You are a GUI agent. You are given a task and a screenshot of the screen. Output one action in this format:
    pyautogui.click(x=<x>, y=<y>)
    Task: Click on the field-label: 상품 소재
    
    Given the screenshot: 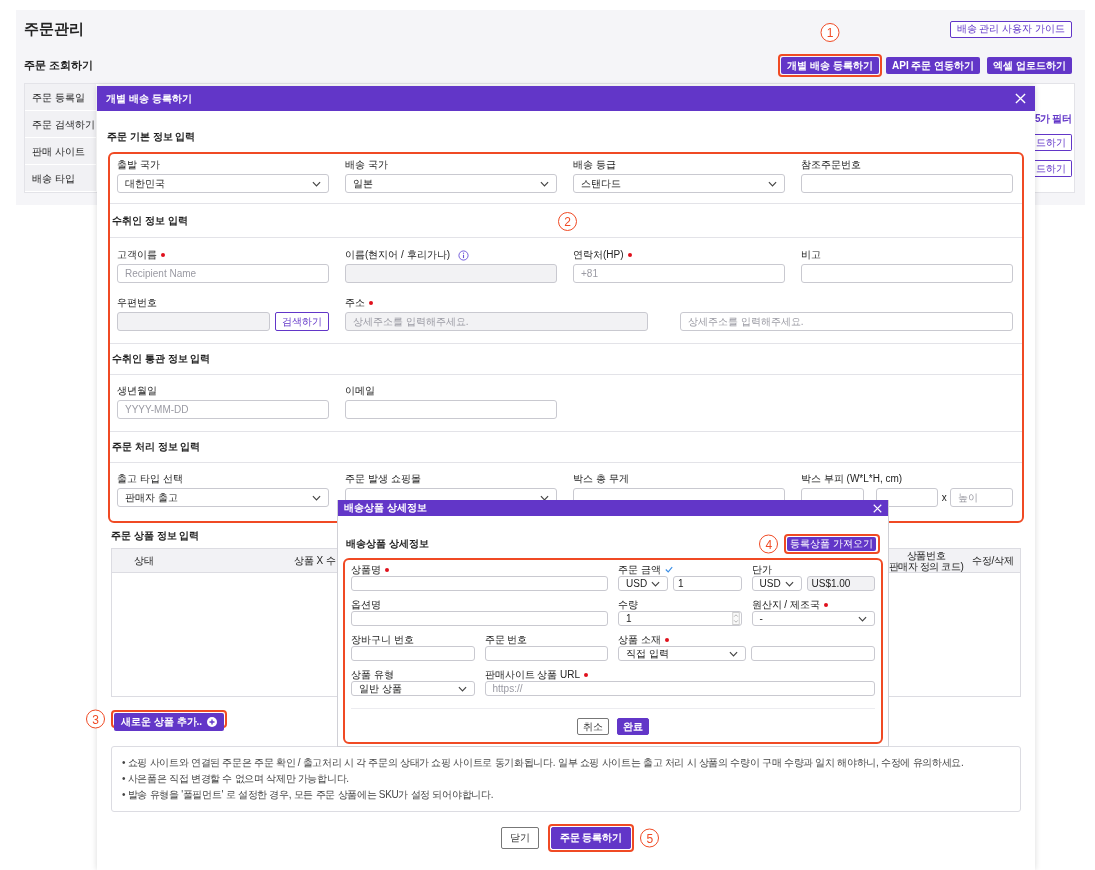 What is the action you would take?
    pyautogui.click(x=639, y=639)
    